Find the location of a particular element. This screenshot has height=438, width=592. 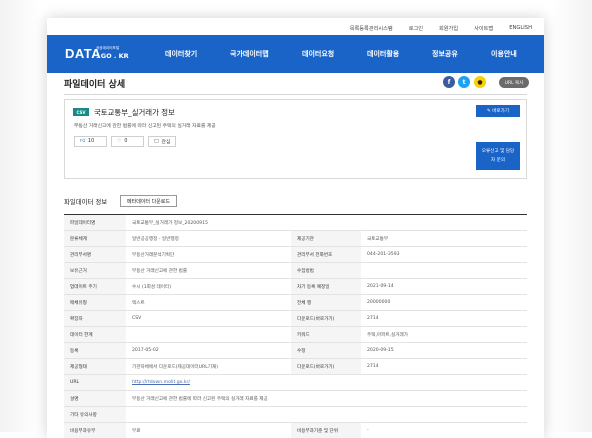

url-link: http://rtdown.molit.go.kr/ is located at coordinates (326, 383).